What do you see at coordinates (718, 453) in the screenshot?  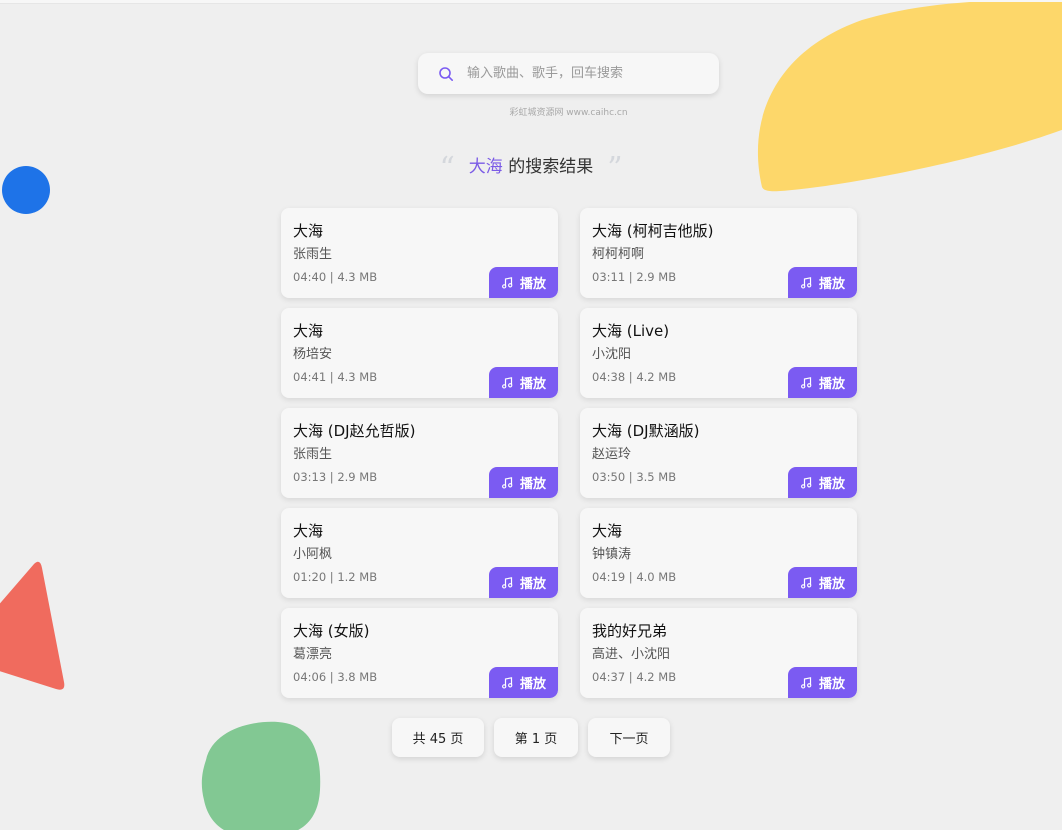 I see `song-card: 大海 (DJ默涵版) 赵运玲 03:50 | 3.5 MB 播放` at bounding box center [718, 453].